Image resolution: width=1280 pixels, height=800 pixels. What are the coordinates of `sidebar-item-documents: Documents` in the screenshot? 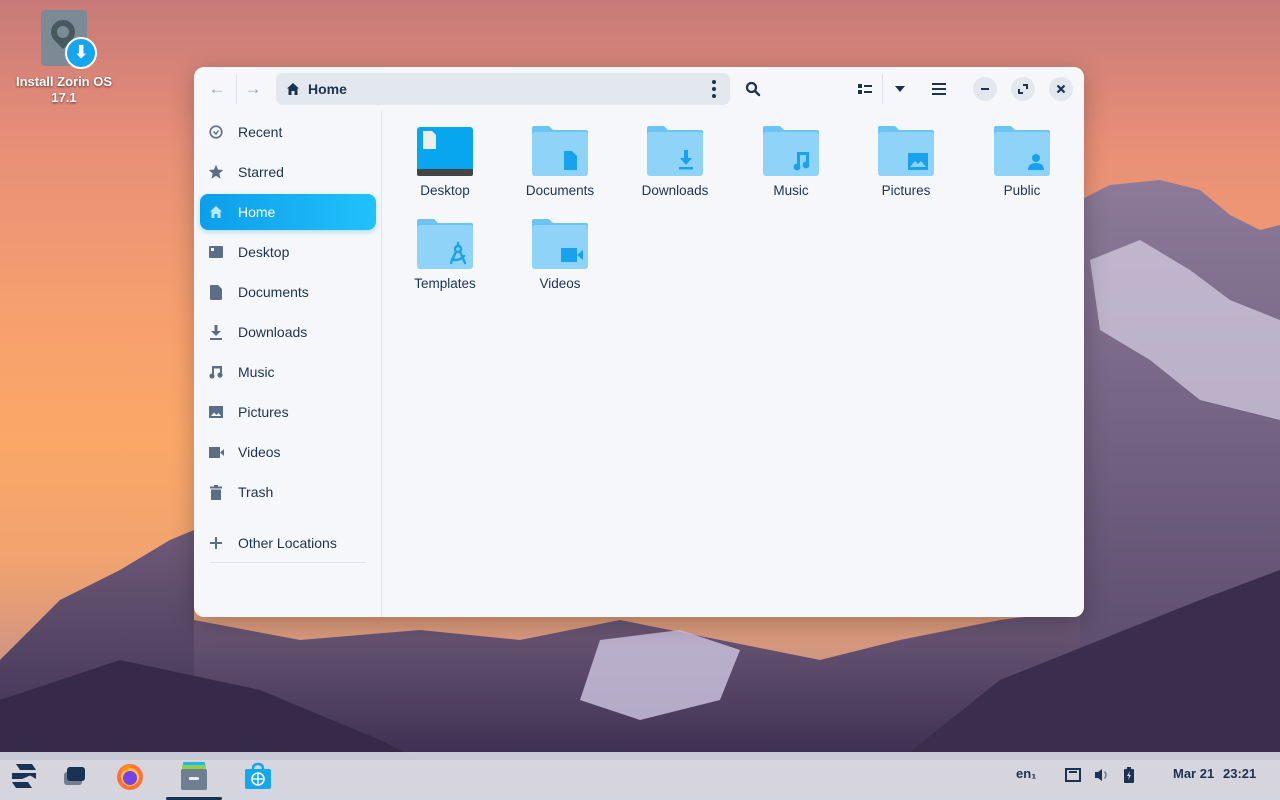 It's located at (288, 292).